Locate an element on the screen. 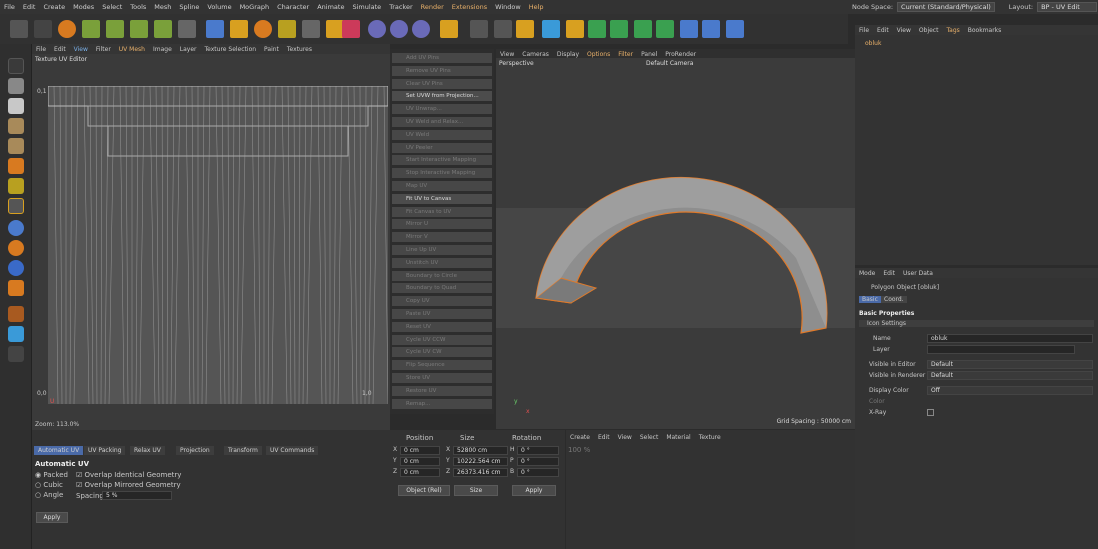 The width and height of the screenshot is (1098, 549). subdivision-icon is located at coordinates (597, 29).